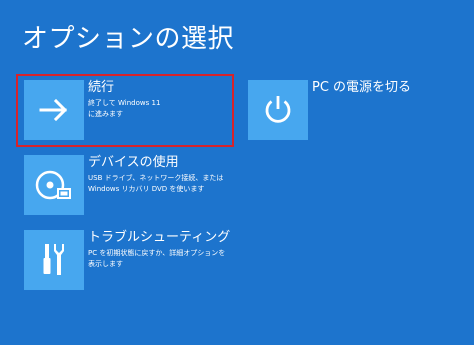  What do you see at coordinates (128, 39) in the screenshot?
I see `page-title: オプションの選択` at bounding box center [128, 39].